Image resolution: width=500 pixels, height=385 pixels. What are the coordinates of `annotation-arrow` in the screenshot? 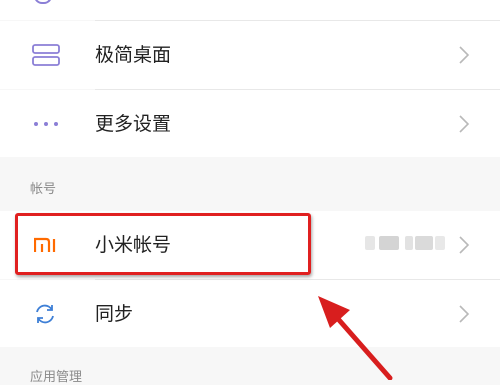 It's located at (355, 338).